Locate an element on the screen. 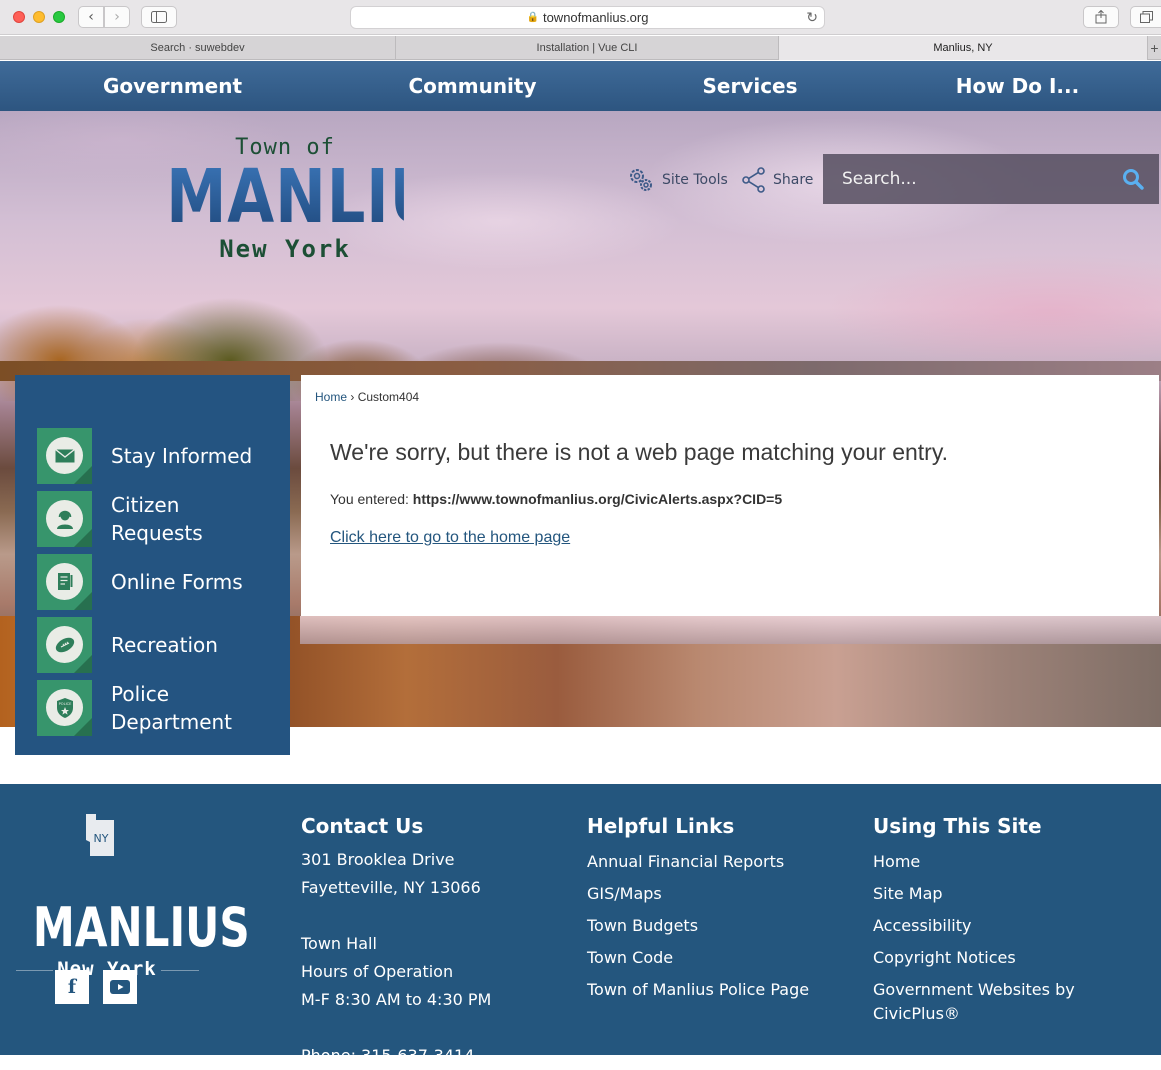  chevron-left-icon: ‹ is located at coordinates (91, 17).